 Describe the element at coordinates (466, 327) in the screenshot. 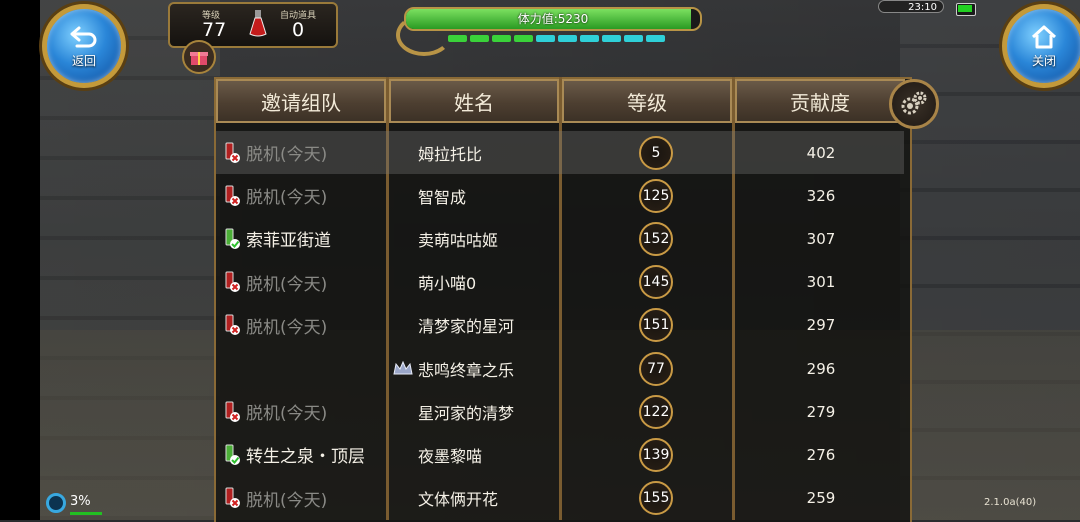

I see `member-name: 清梦家的星河` at that location.